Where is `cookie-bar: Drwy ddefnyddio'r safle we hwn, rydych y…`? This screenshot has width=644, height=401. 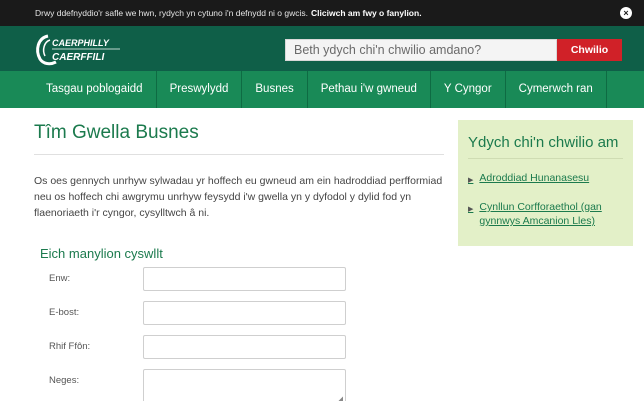
cookie-bar: Drwy ddefnyddio'r safle we hwn, rydych y… is located at coordinates (322, 13).